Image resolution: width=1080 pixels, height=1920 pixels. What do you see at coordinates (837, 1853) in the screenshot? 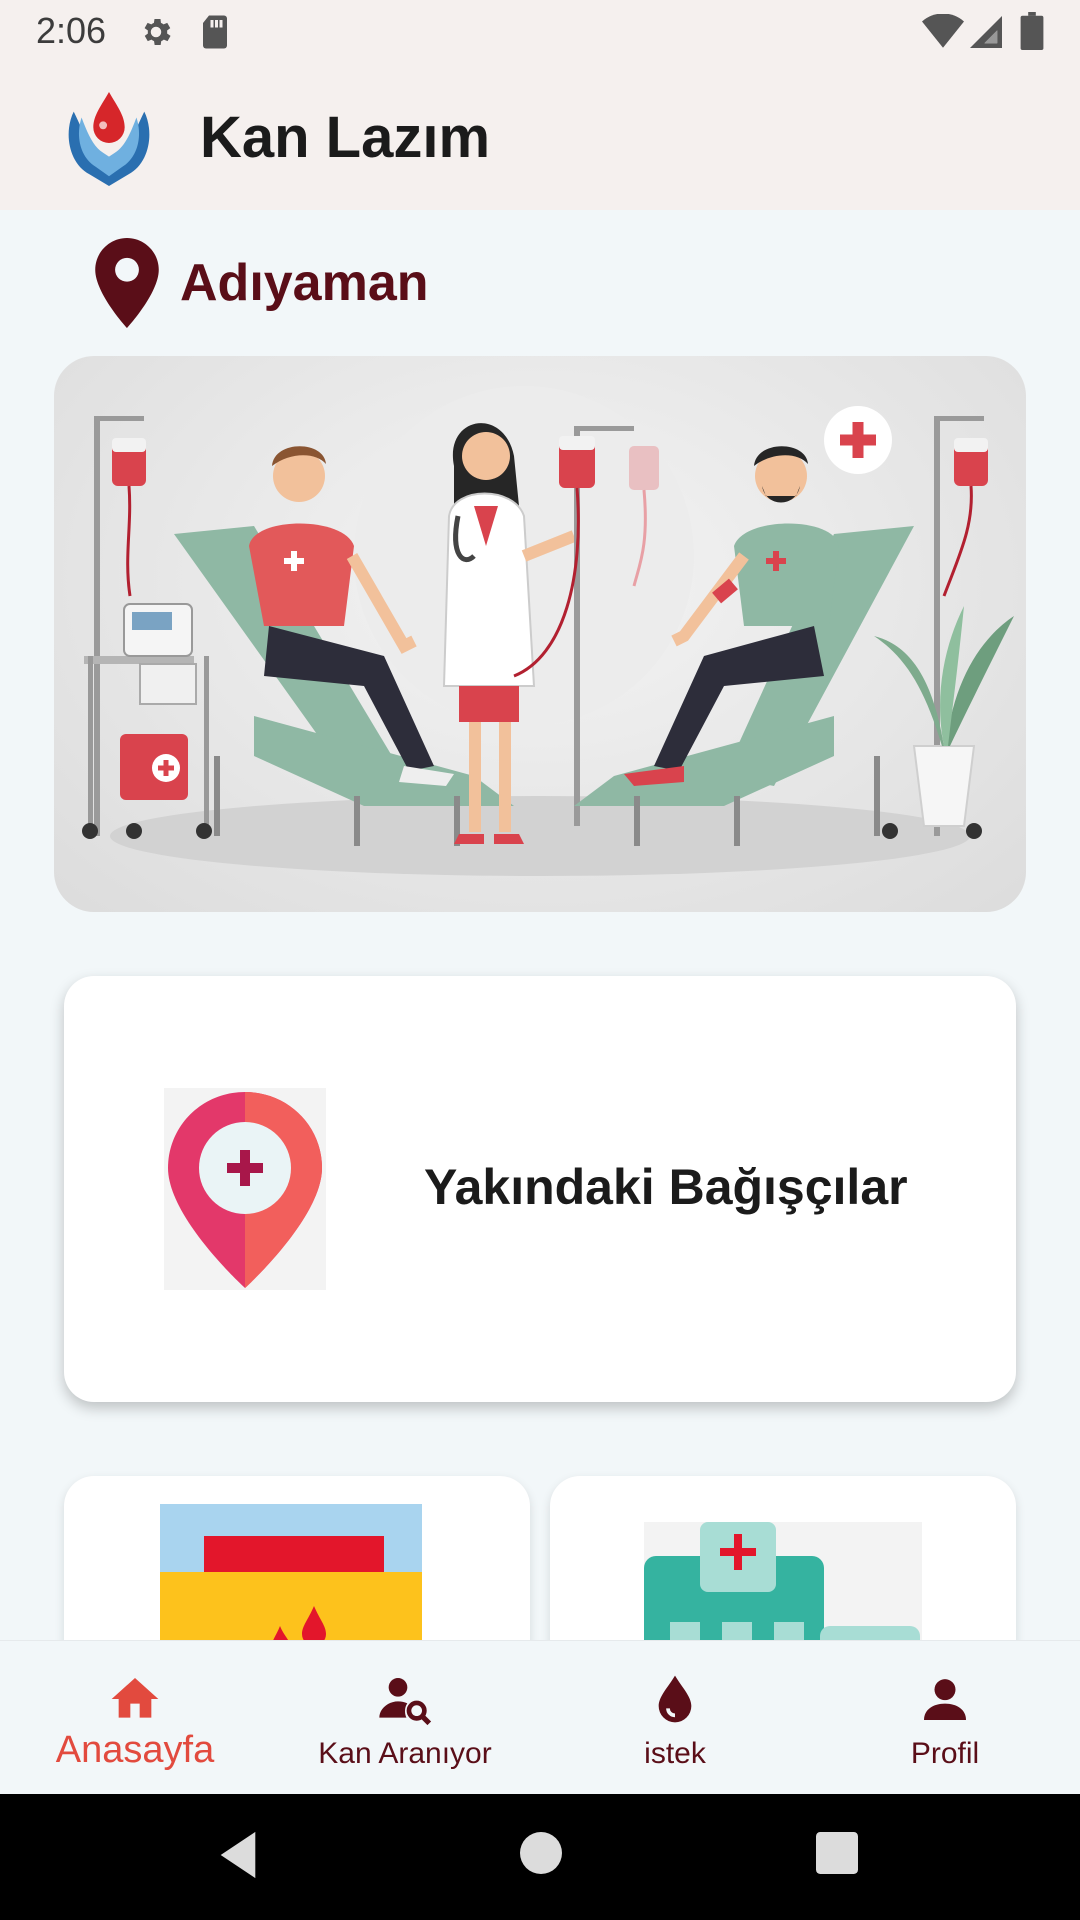
I see `recent-apps-icon` at bounding box center [837, 1853].